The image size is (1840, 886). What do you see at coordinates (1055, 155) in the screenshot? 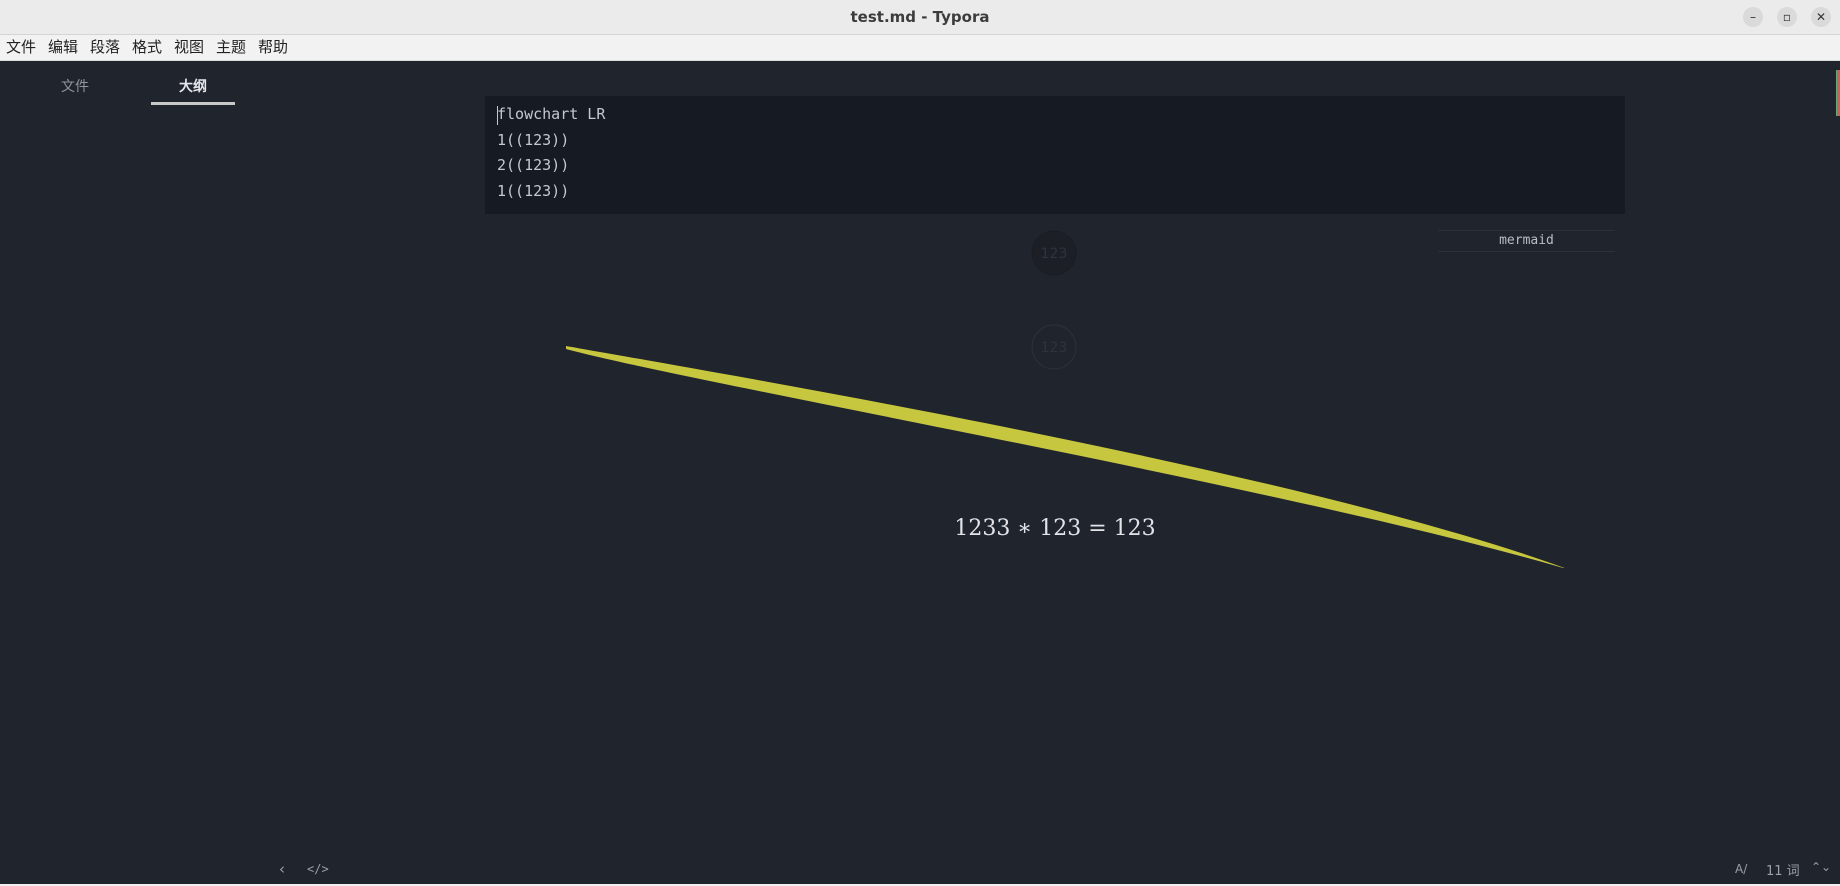
I see `code-block: flowchart LR 1((123)) 2((123)) 1((123))` at bounding box center [1055, 155].